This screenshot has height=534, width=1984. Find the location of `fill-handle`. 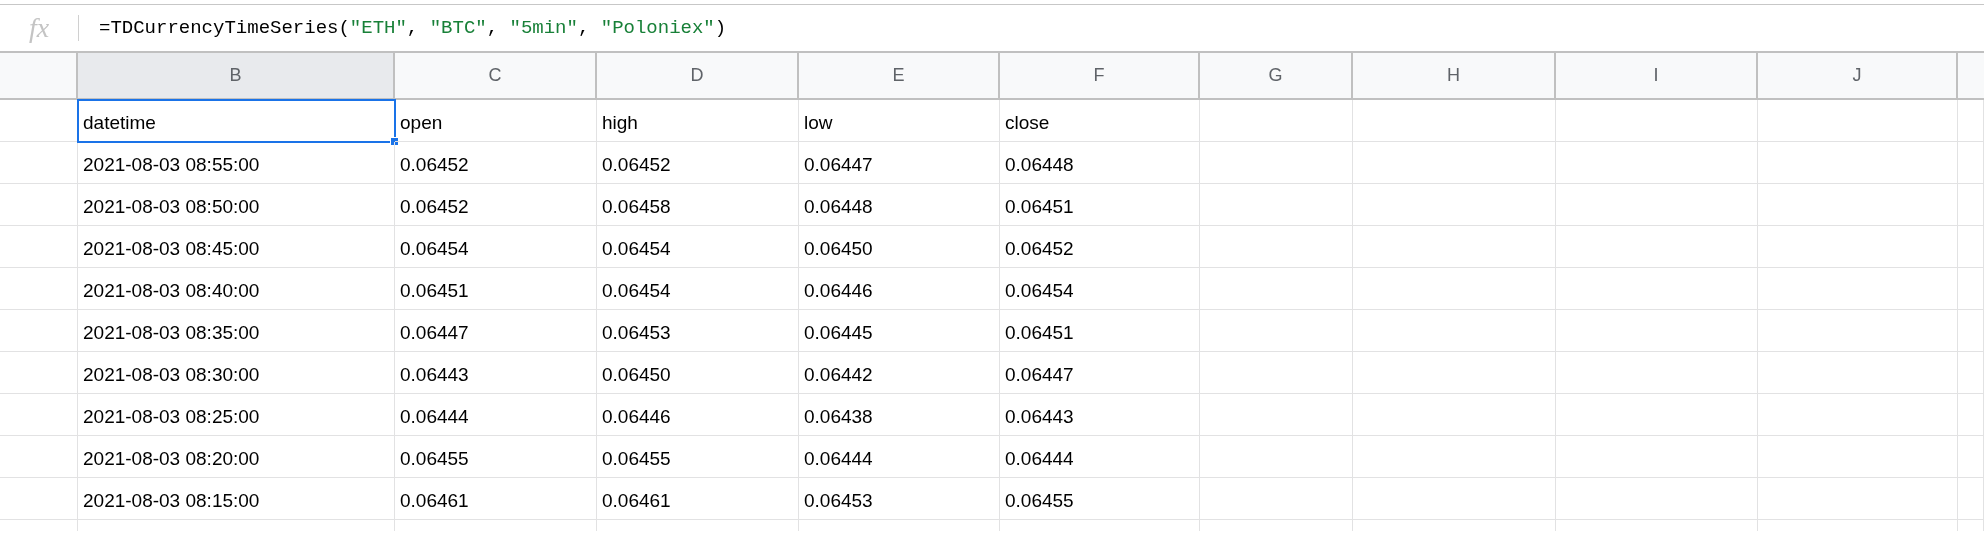

fill-handle is located at coordinates (394, 141).